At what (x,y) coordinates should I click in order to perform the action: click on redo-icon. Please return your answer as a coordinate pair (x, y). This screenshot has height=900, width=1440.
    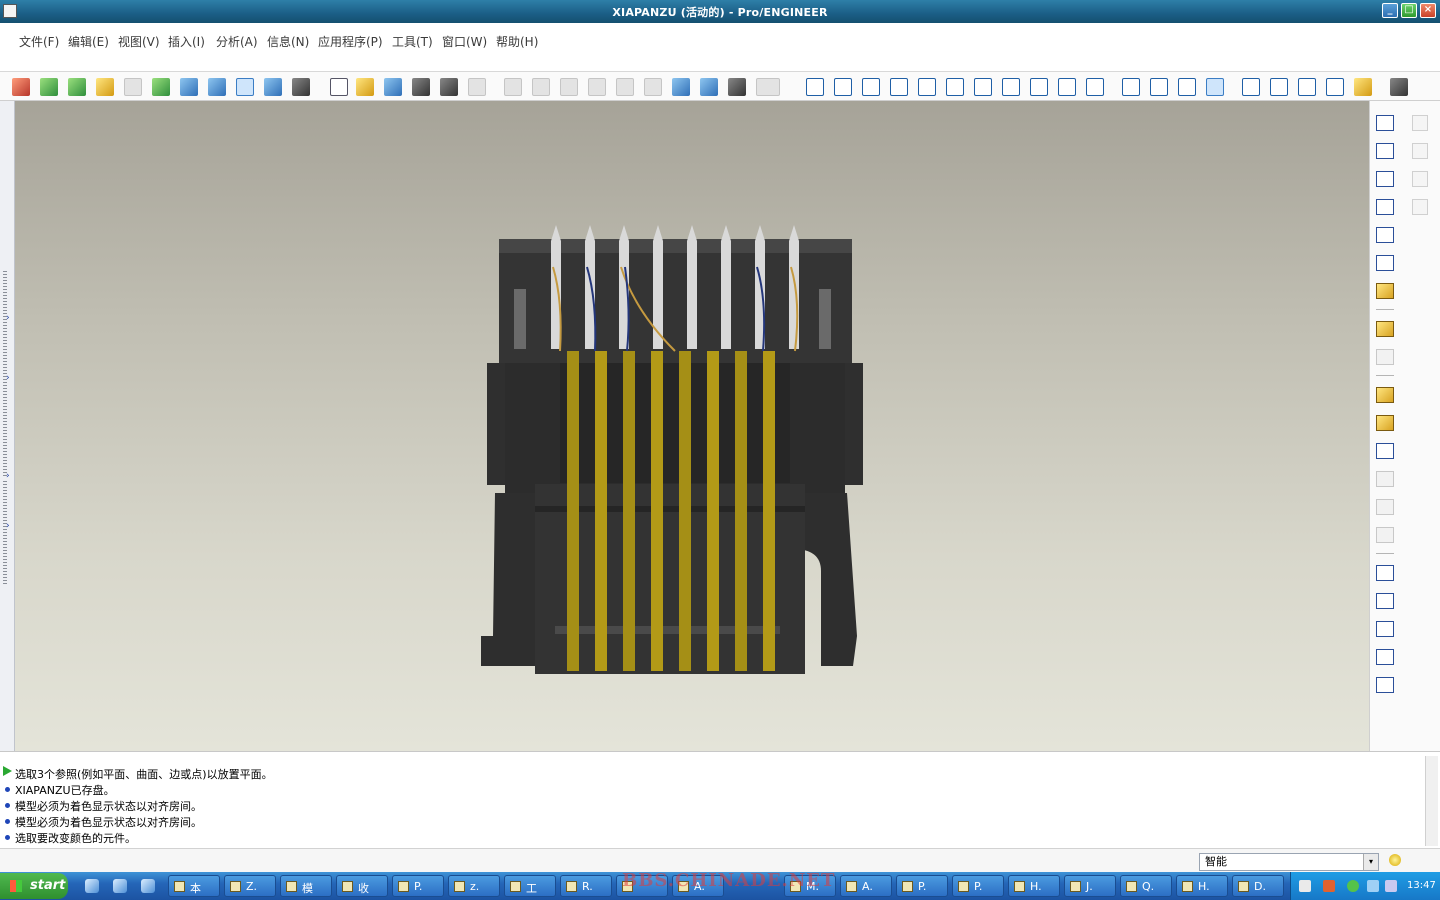
    Looking at the image, I should click on (541, 87).